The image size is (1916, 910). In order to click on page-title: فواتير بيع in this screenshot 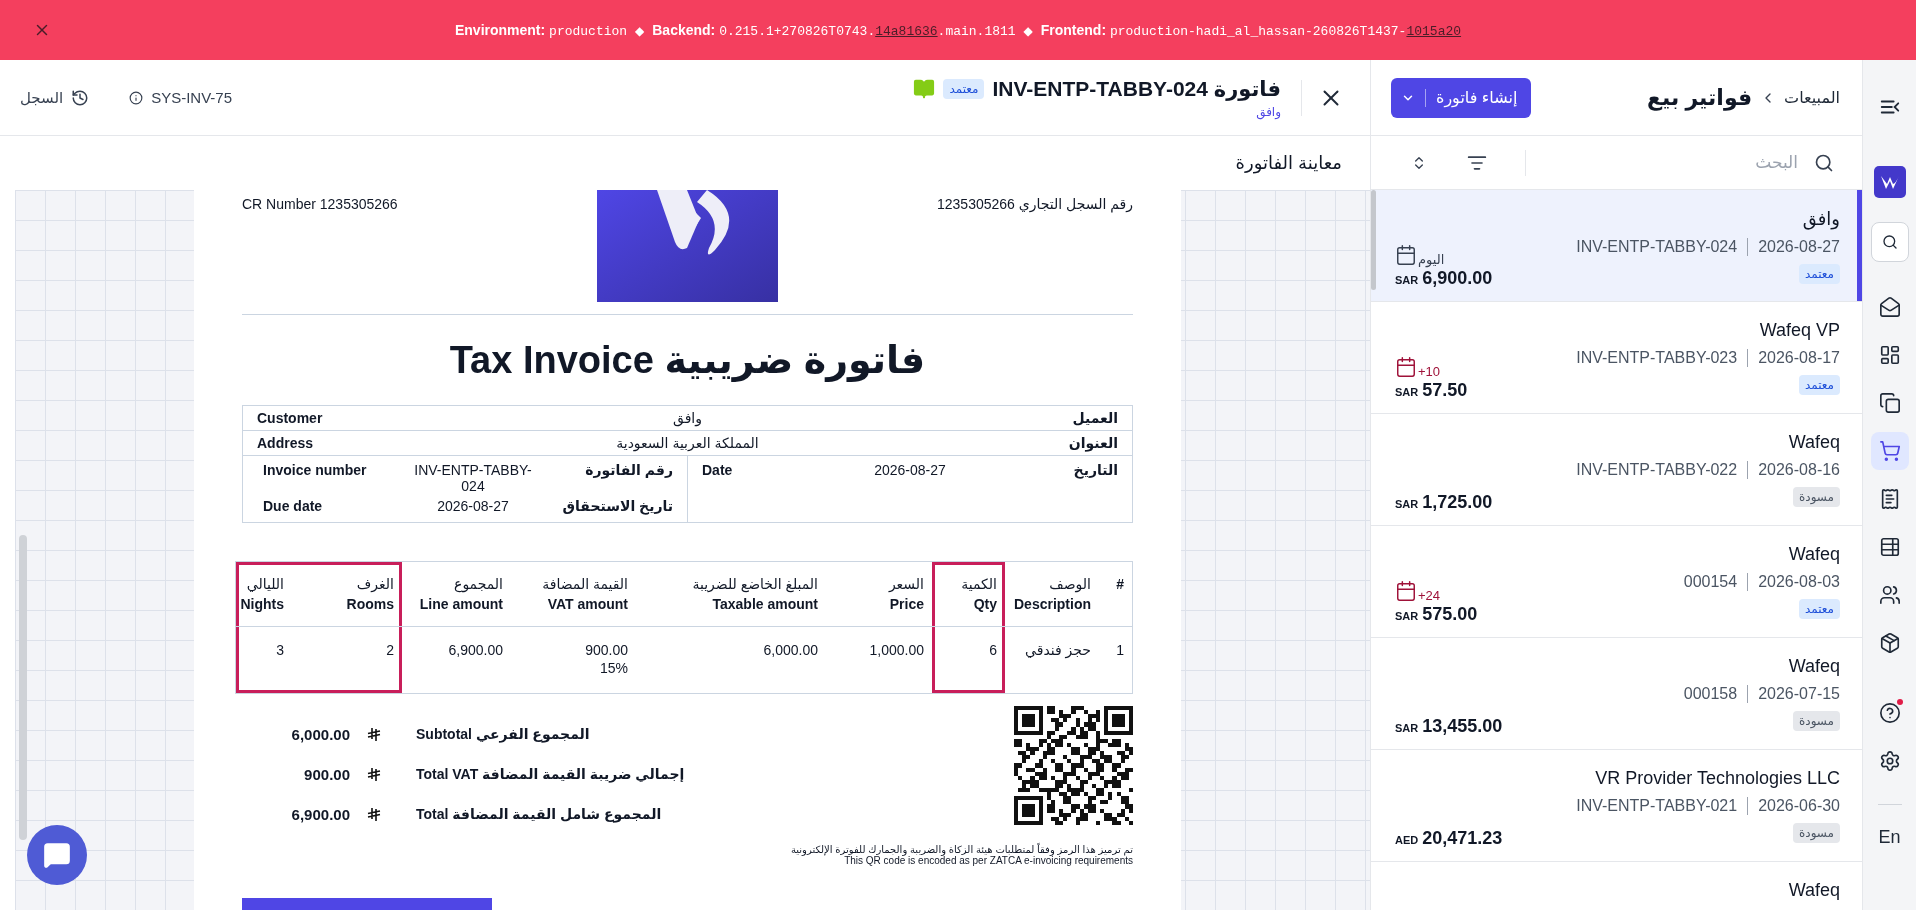, I will do `click(1700, 97)`.